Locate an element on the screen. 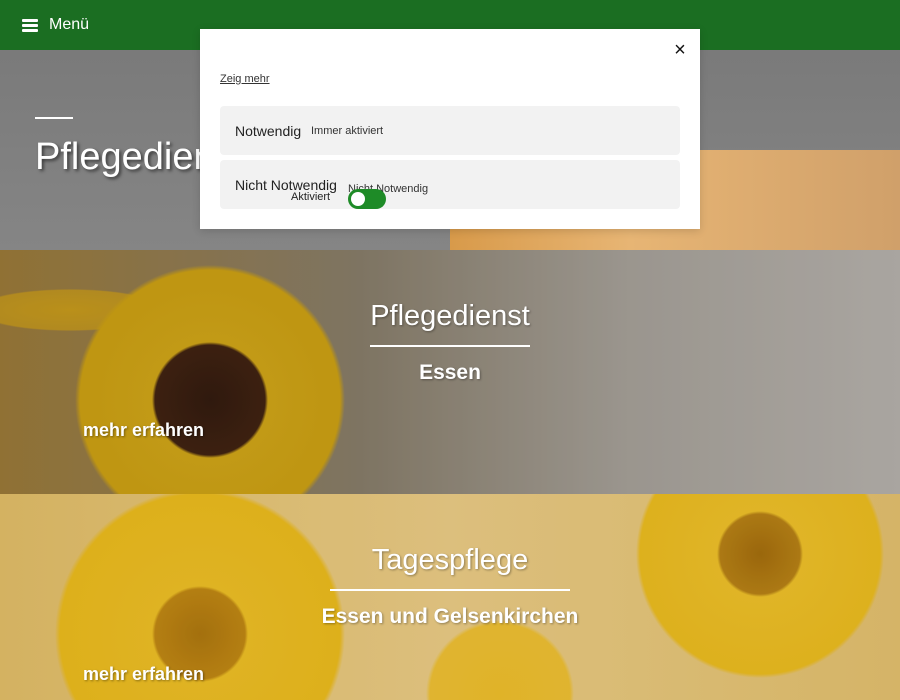 This screenshot has width=900, height=700. toggle-label: Aktiviert is located at coordinates (311, 197).